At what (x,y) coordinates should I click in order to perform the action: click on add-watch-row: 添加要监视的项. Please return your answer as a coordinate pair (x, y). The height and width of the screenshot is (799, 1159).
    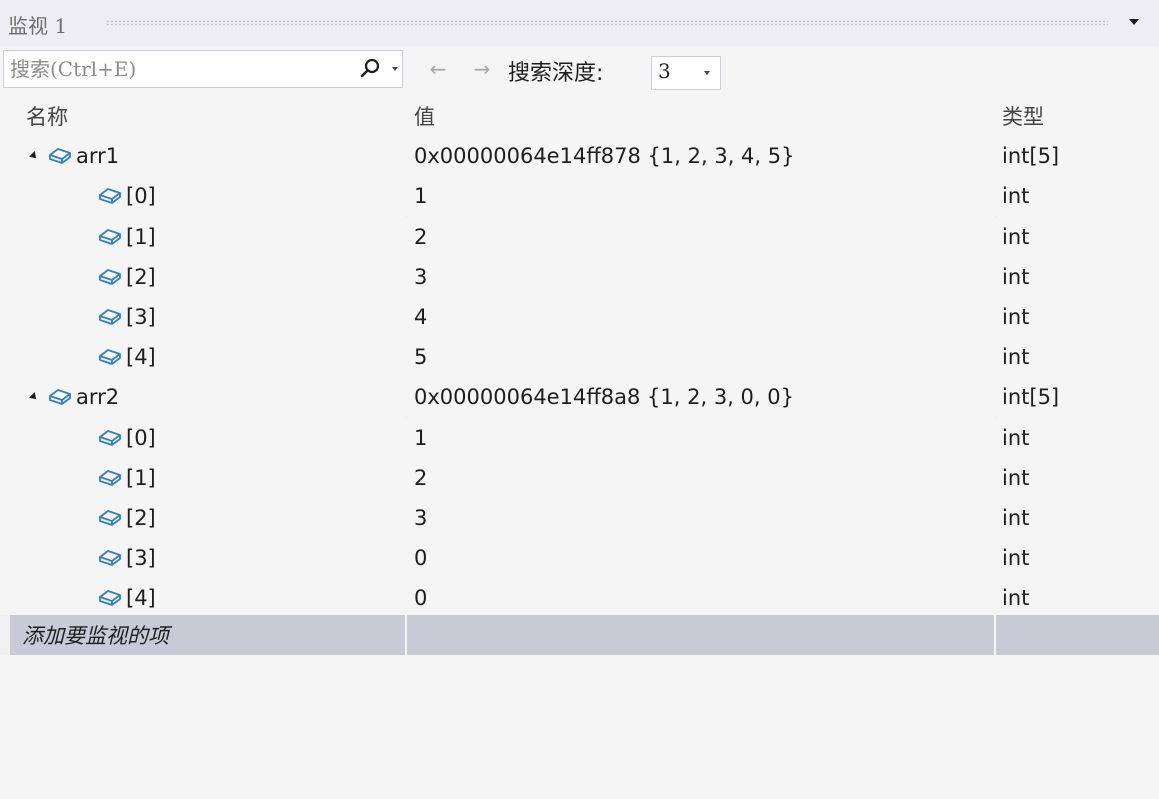
    Looking at the image, I should click on (579, 635).